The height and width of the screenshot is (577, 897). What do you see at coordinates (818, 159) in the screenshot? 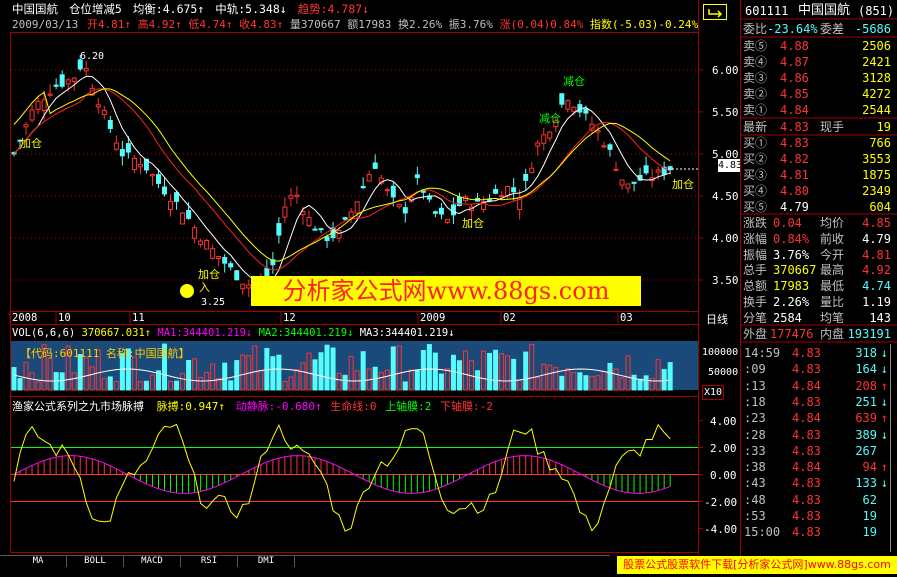
I see `buy-row: 买② 4.82 3553` at bounding box center [818, 159].